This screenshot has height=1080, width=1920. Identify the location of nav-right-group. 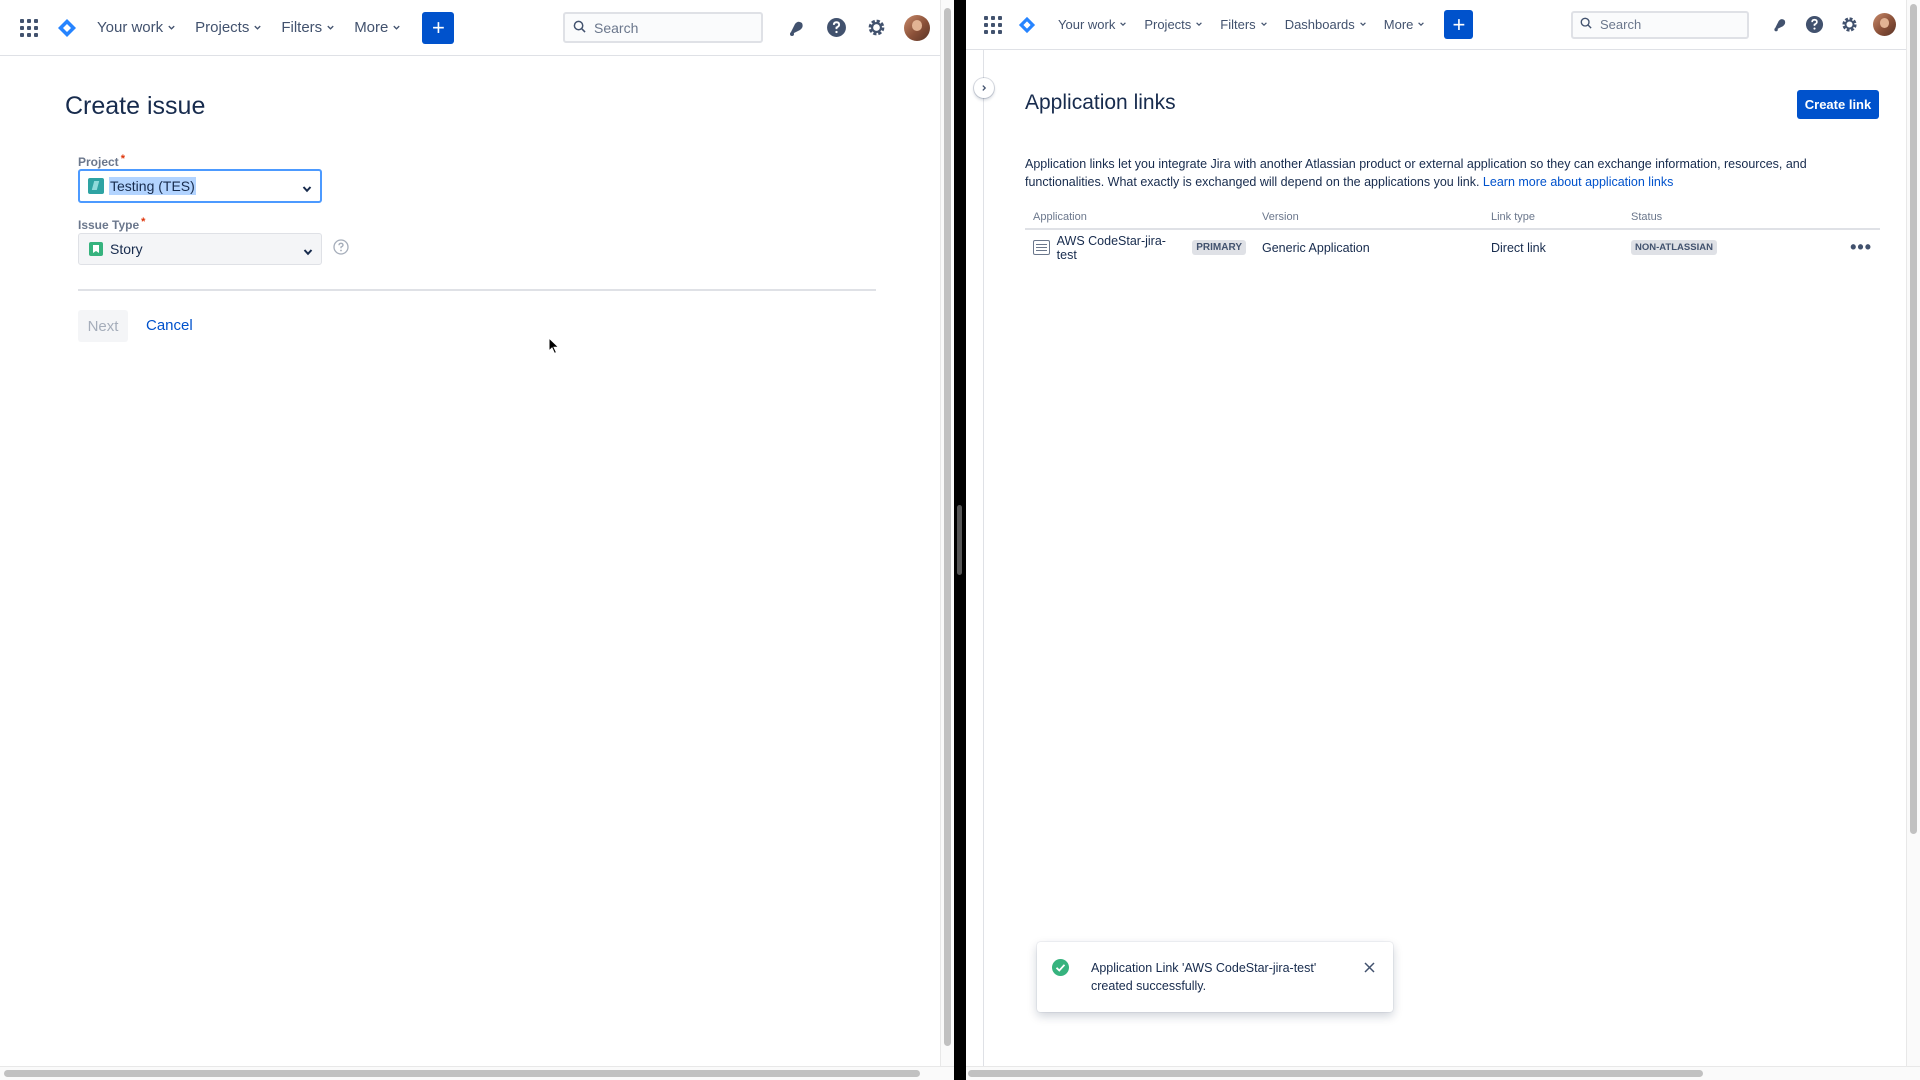
(1738, 24).